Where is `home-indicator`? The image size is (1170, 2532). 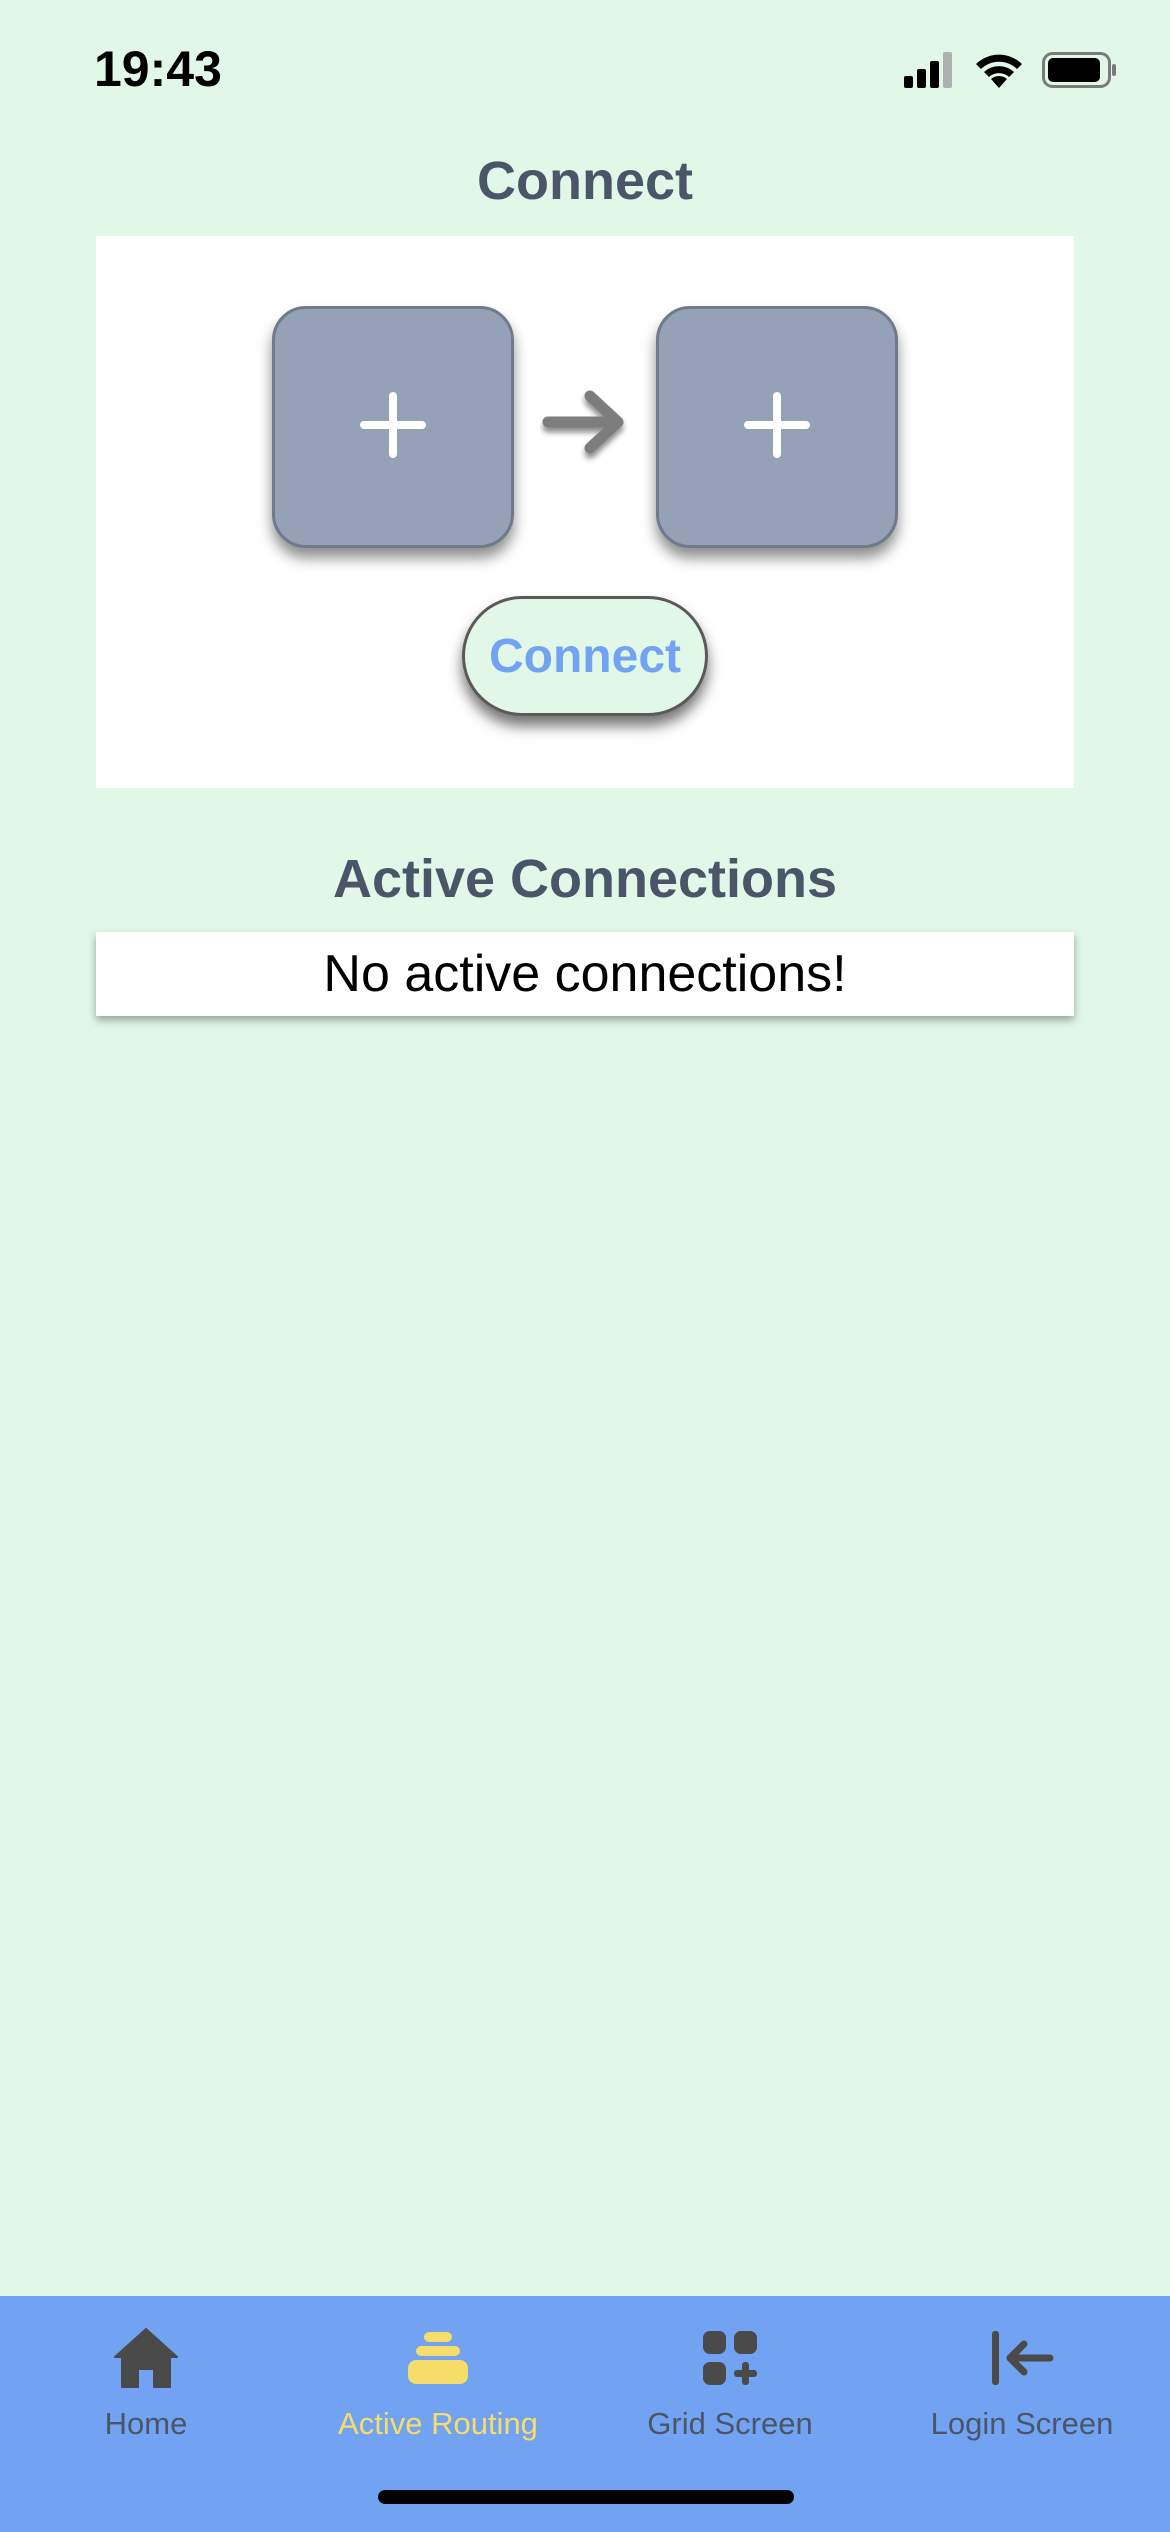 home-indicator is located at coordinates (586, 2497).